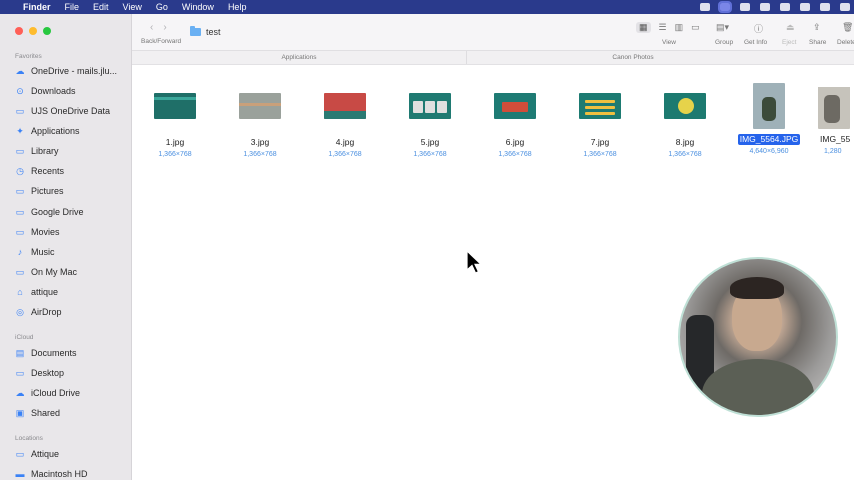  I want to click on file-item: 4.jpg 1,366×768, so click(345, 123).